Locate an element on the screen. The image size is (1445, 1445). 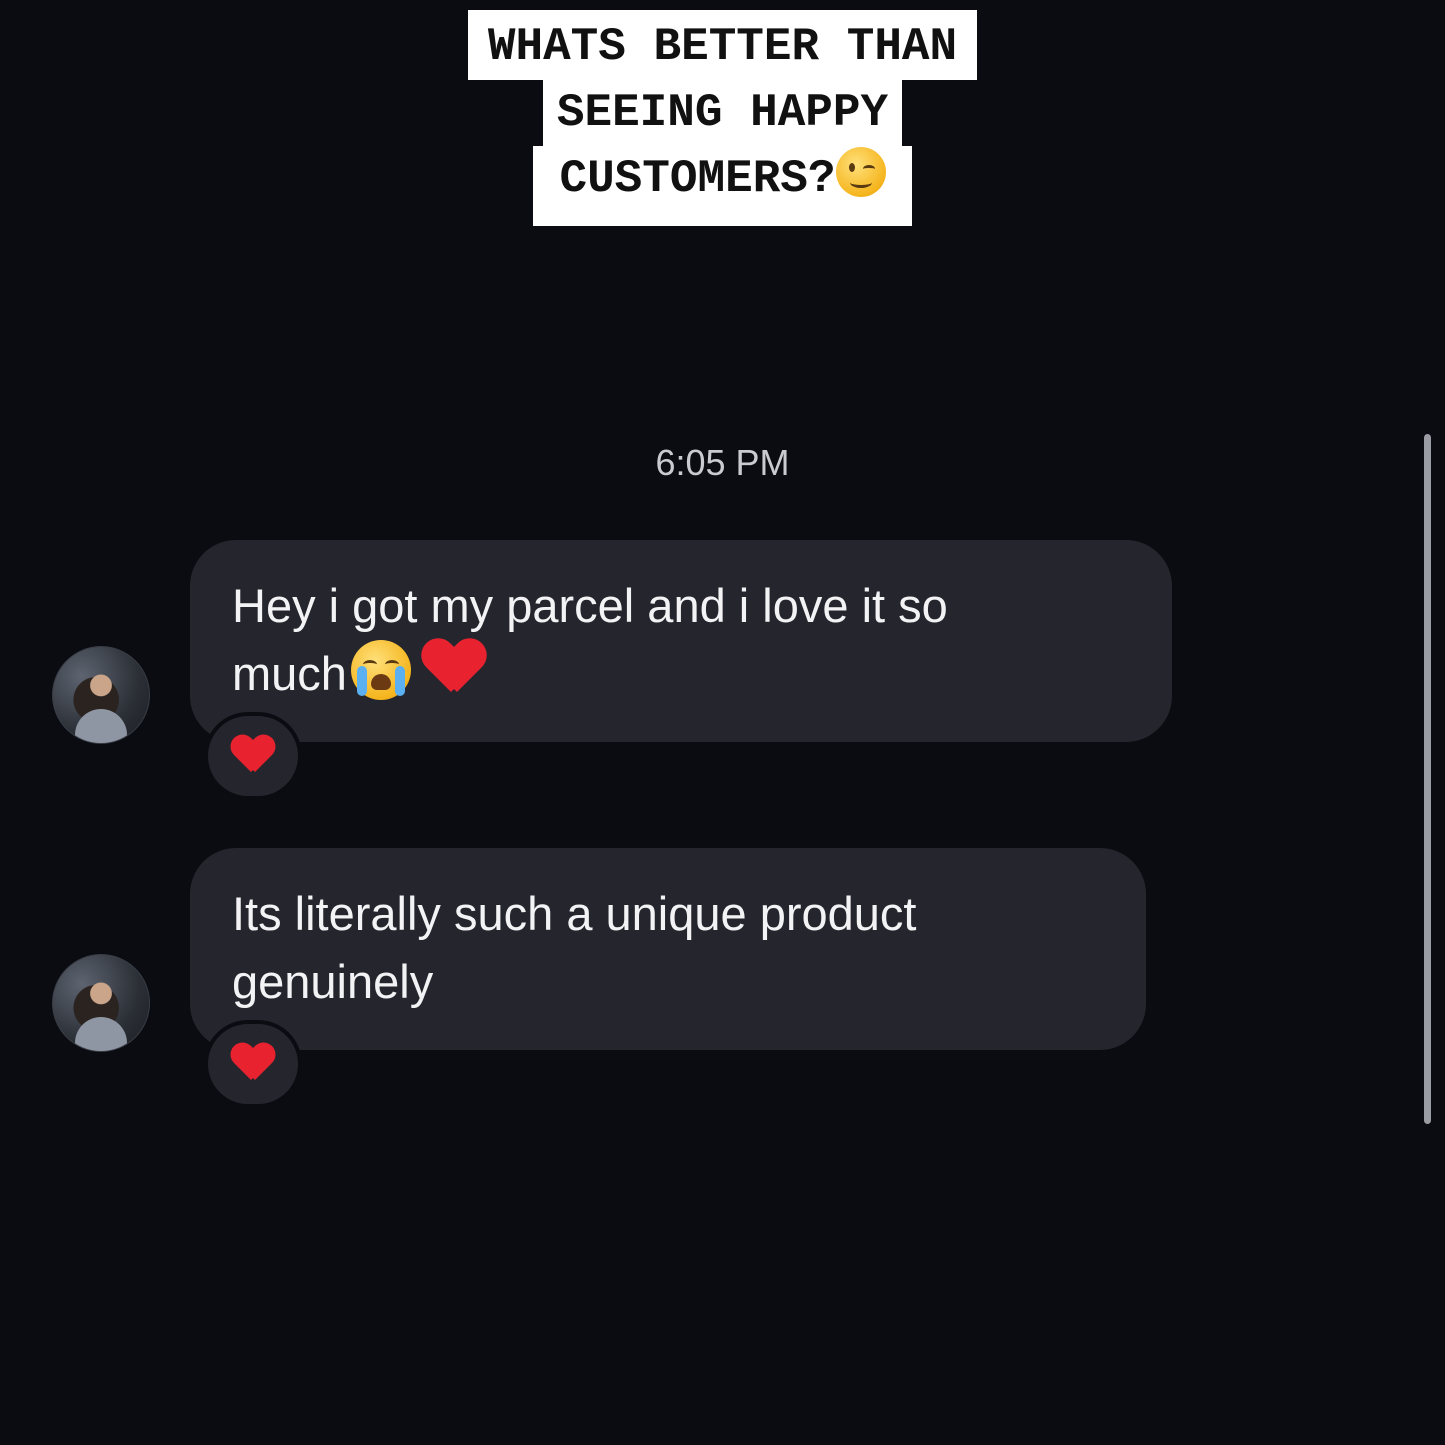
caption-line-3: CUSTOMERS? is located at coordinates (722, 186).